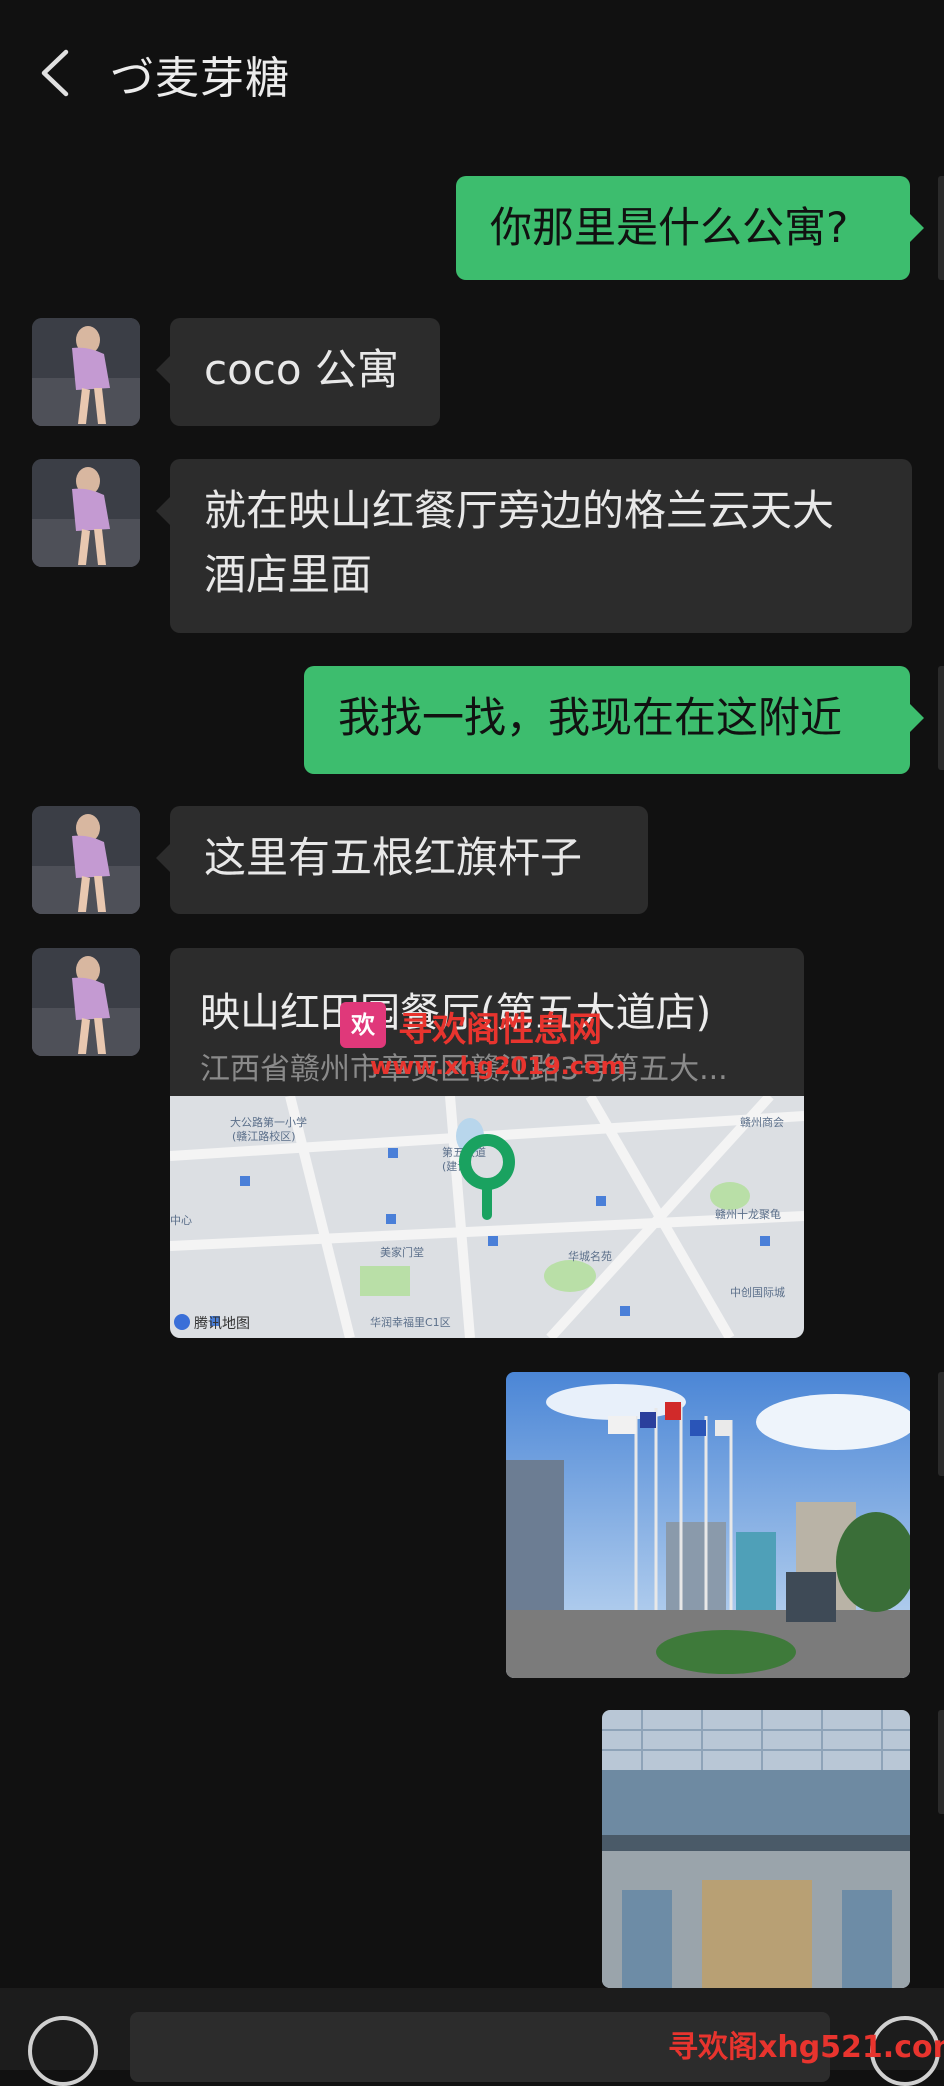 The image size is (944, 2086). I want to click on message-text-line: 酒店里面, so click(288, 574).